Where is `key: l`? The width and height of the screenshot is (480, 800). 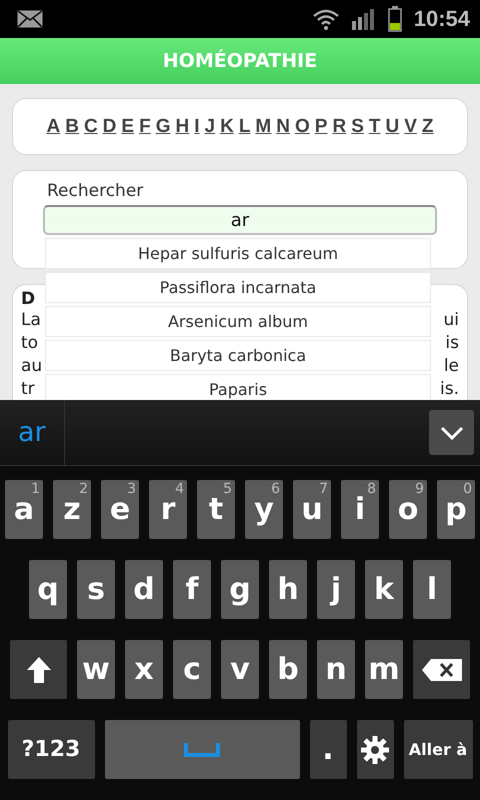 key: l is located at coordinates (432, 589).